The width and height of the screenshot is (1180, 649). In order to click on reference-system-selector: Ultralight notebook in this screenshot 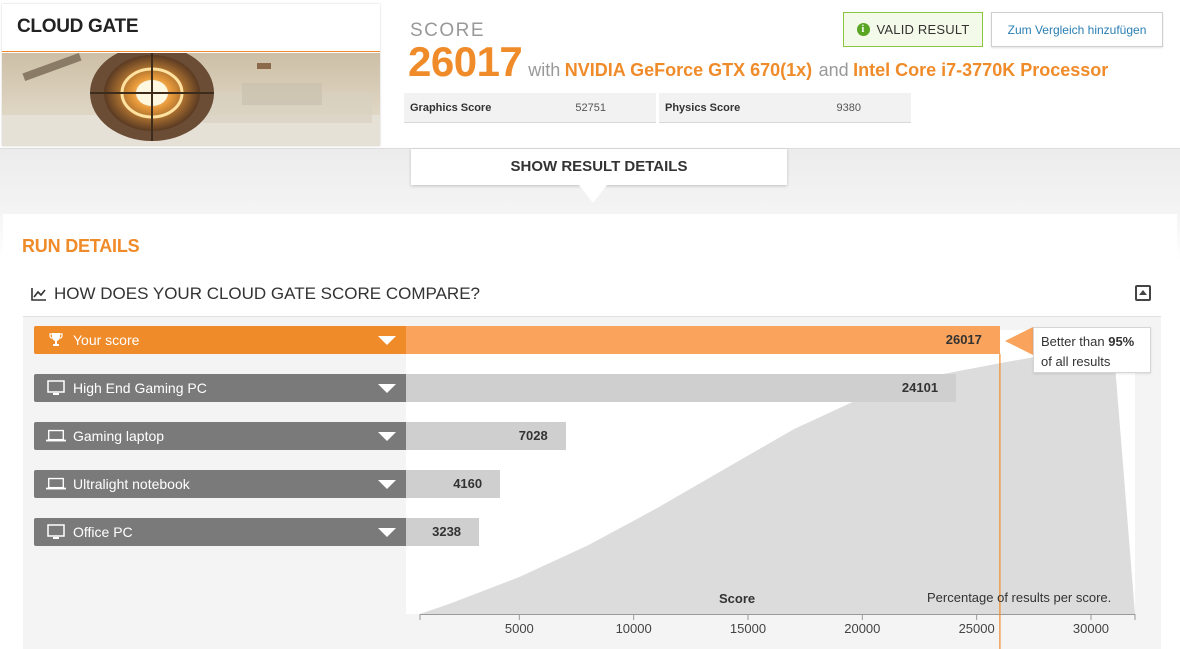, I will do `click(220, 484)`.